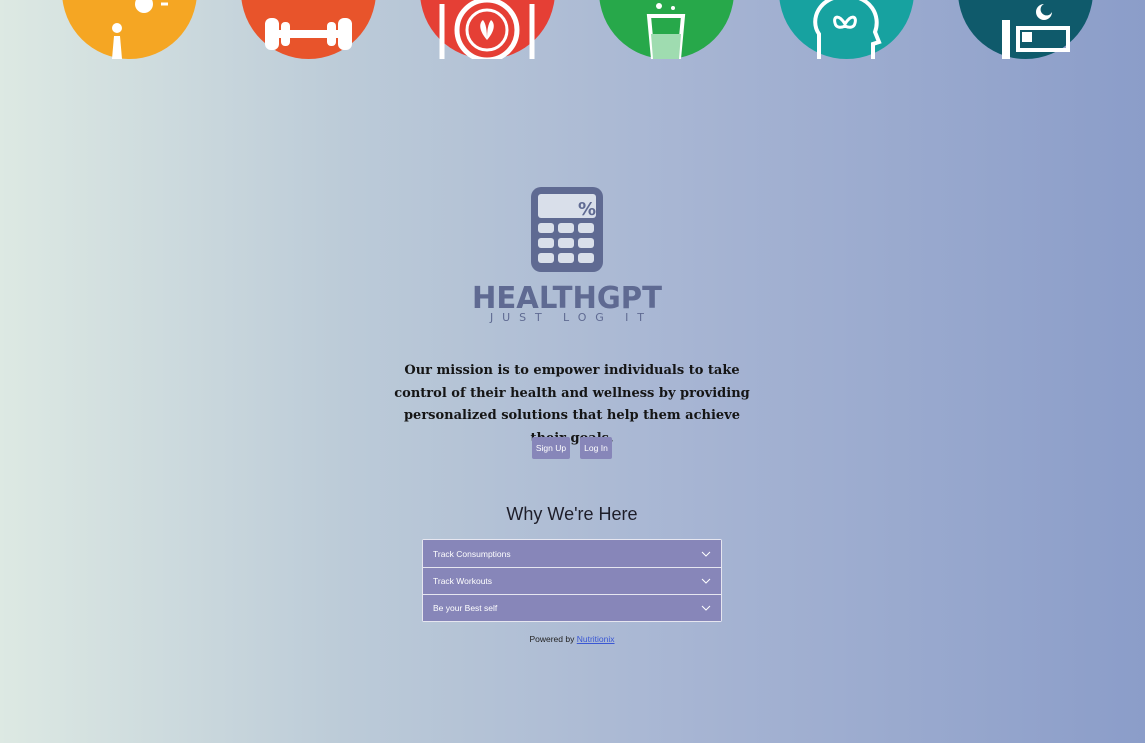 This screenshot has height=743, width=1145. I want to click on accordion-item-label: Track Workouts, so click(463, 581).